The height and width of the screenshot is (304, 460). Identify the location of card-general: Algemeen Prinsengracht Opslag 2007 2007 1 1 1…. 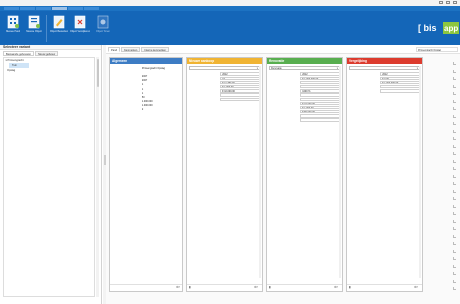
(146, 174).